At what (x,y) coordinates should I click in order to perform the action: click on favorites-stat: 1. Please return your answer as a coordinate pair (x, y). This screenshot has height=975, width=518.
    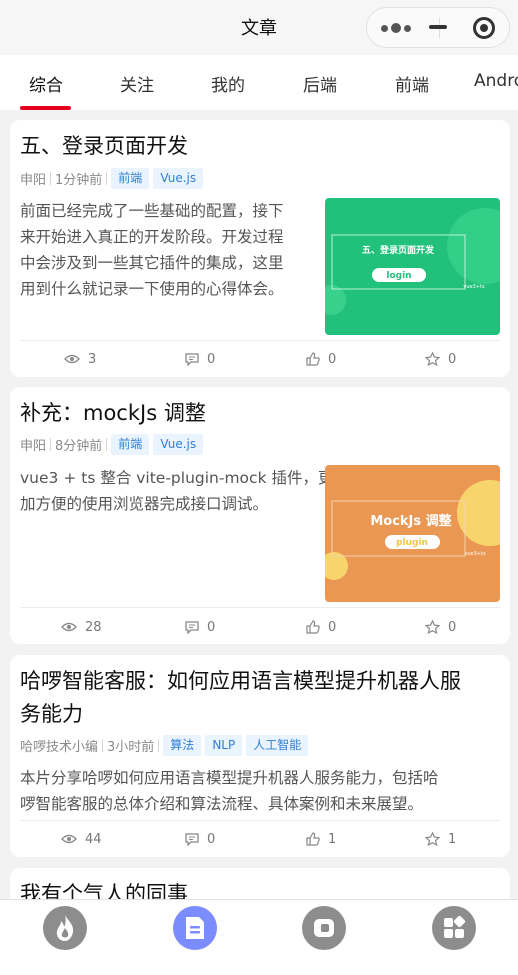
    Looking at the image, I should click on (440, 839).